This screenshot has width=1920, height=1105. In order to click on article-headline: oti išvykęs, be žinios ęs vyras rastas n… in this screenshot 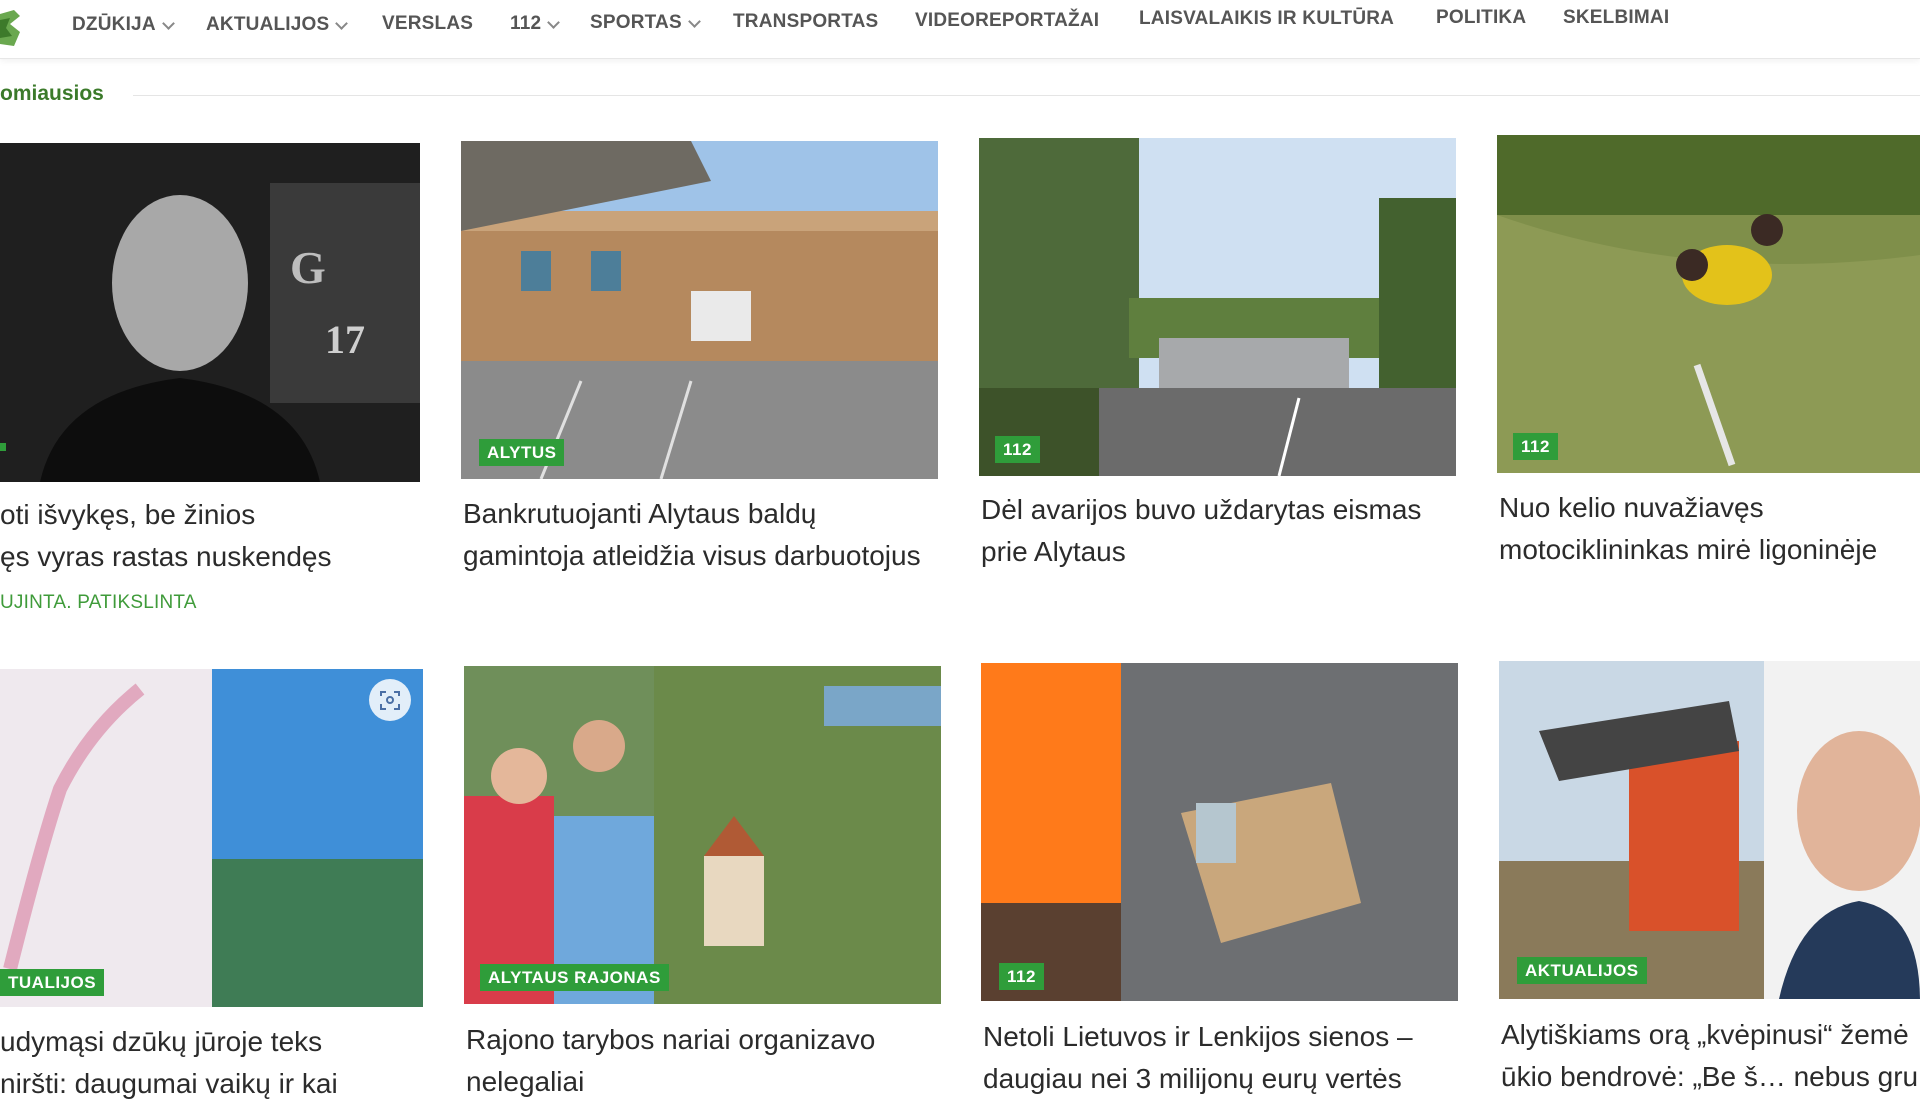, I will do `click(166, 536)`.